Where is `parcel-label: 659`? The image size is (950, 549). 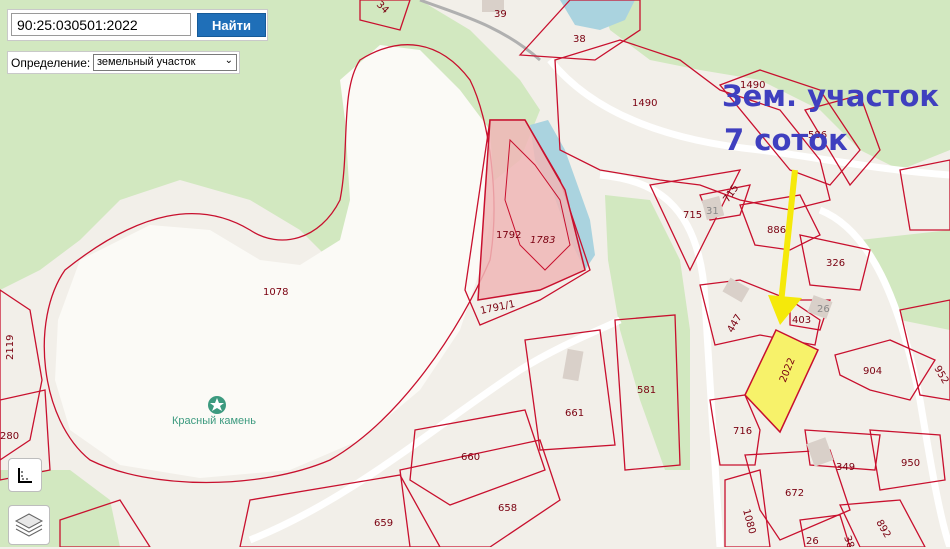 parcel-label: 659 is located at coordinates (383, 523).